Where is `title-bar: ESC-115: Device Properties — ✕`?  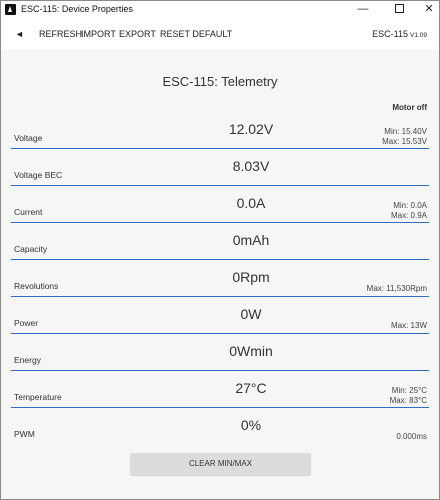 title-bar: ESC-115: Device Properties — ✕ is located at coordinates (220, 10).